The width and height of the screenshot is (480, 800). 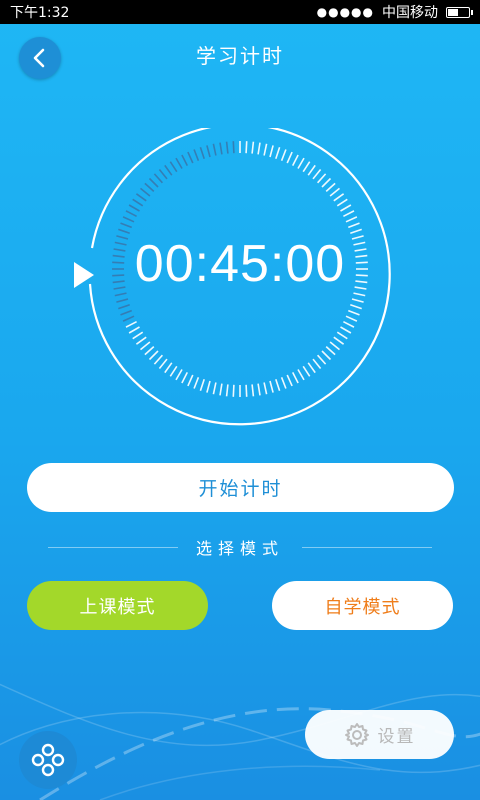 What do you see at coordinates (459, 12) in the screenshot?
I see `battery-icon` at bounding box center [459, 12].